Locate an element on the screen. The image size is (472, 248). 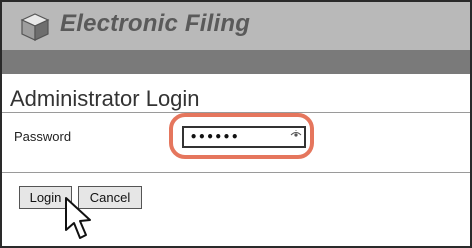
cube-logo-icon is located at coordinates (35, 27).